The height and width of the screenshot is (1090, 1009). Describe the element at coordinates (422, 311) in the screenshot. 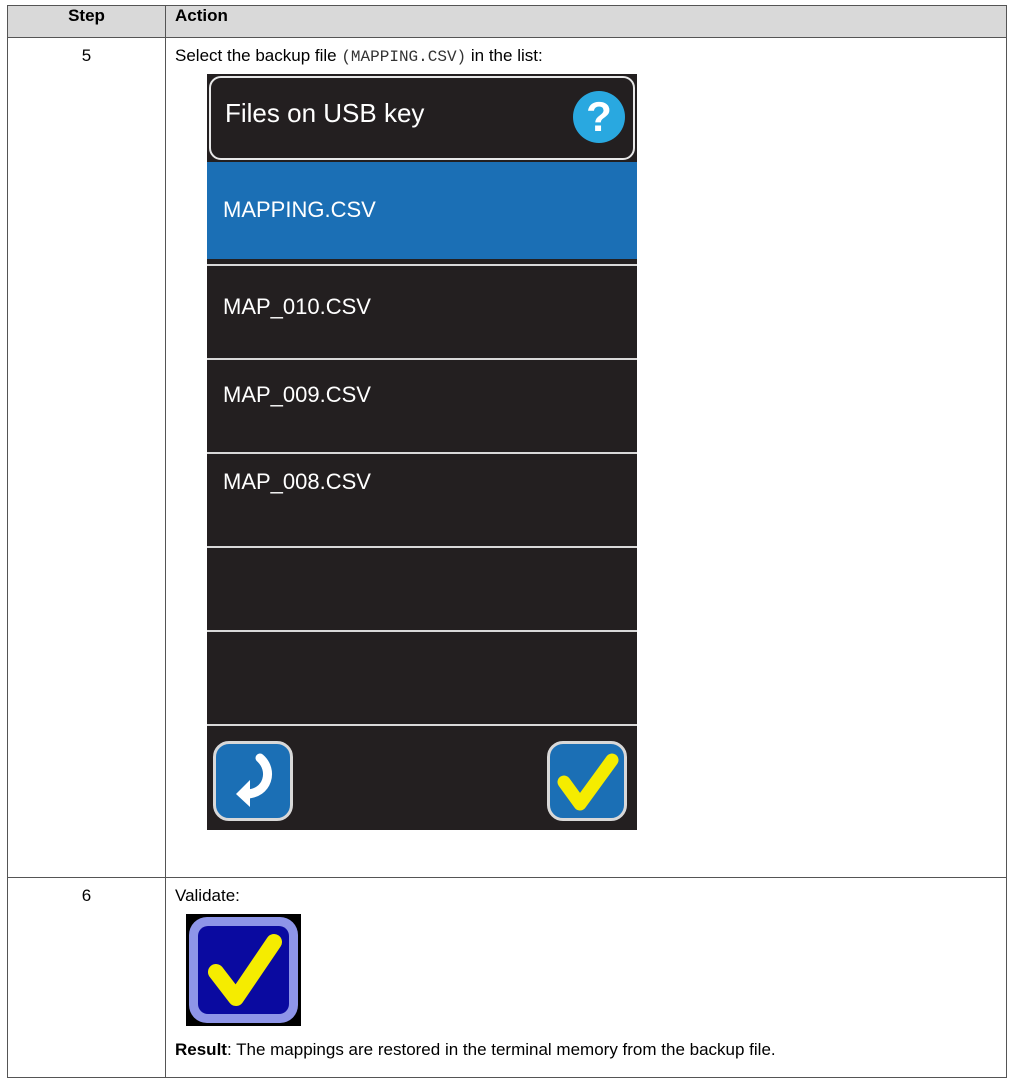

I see `file-item: MAP_010.CSV` at that location.